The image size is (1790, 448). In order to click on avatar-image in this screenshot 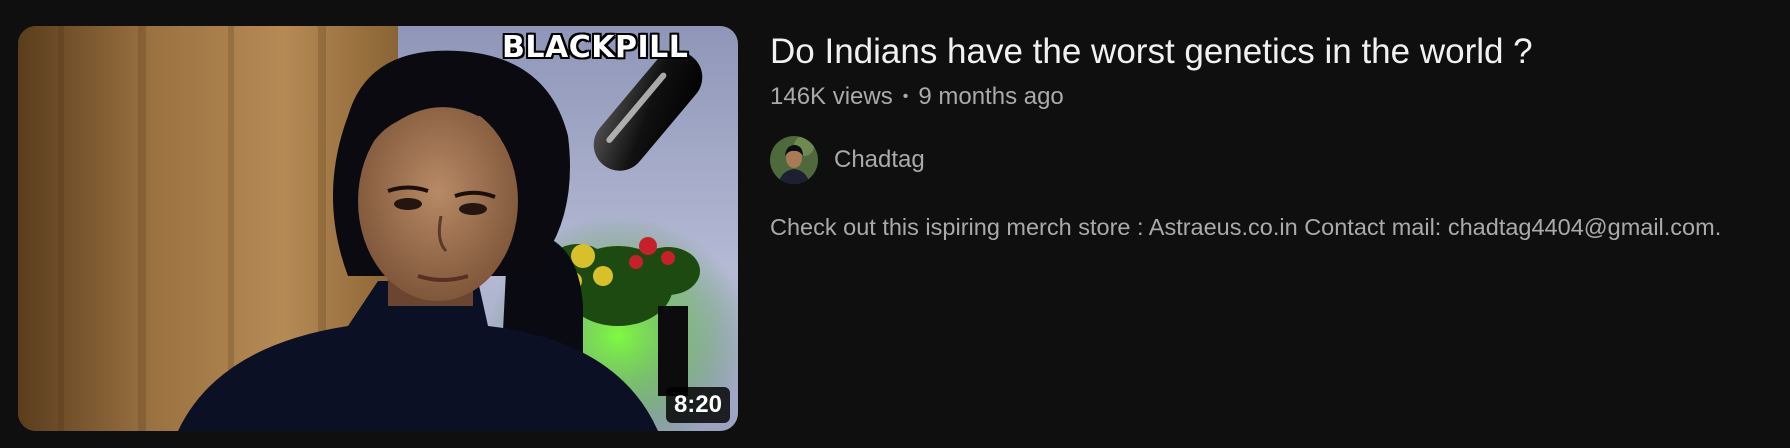, I will do `click(794, 160)`.